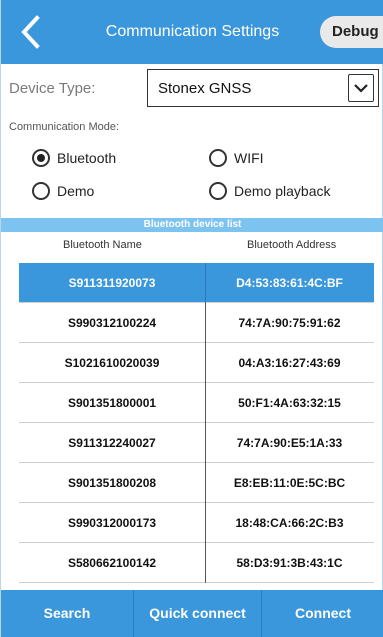 The image size is (383, 637). I want to click on dropdown-button, so click(361, 88).